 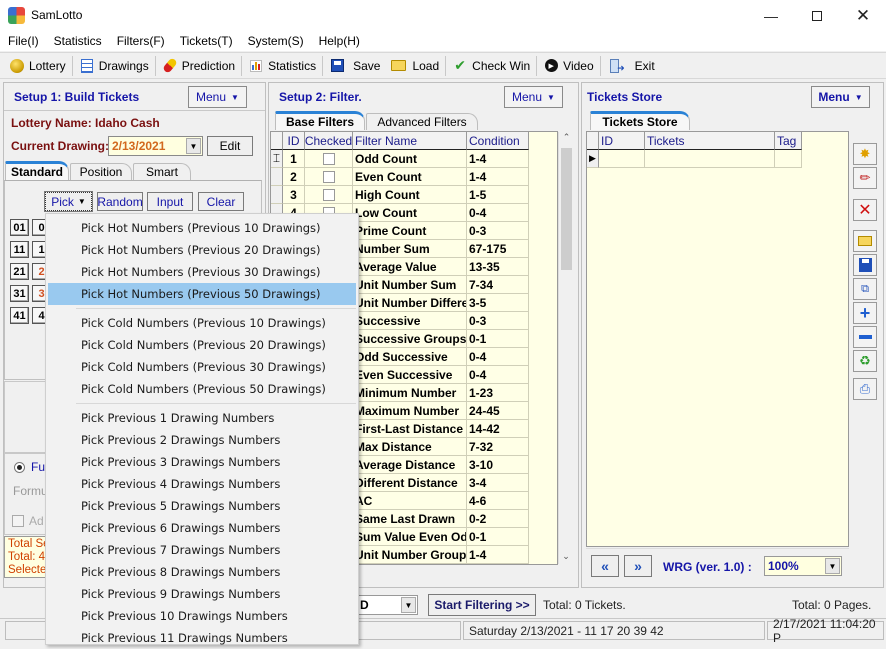 I want to click on pick-menu-item: Pick Previous 4 Drawings Numbers, so click(x=202, y=484).